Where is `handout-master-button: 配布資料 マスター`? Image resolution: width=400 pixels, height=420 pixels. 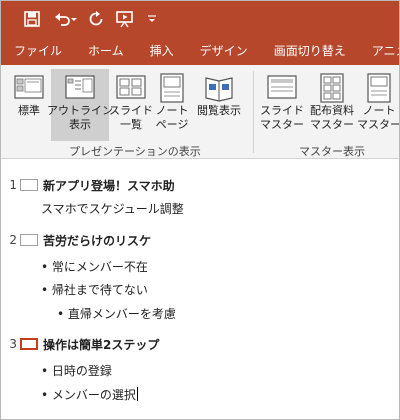 handout-master-button: 配布資料 マスター is located at coordinates (332, 105).